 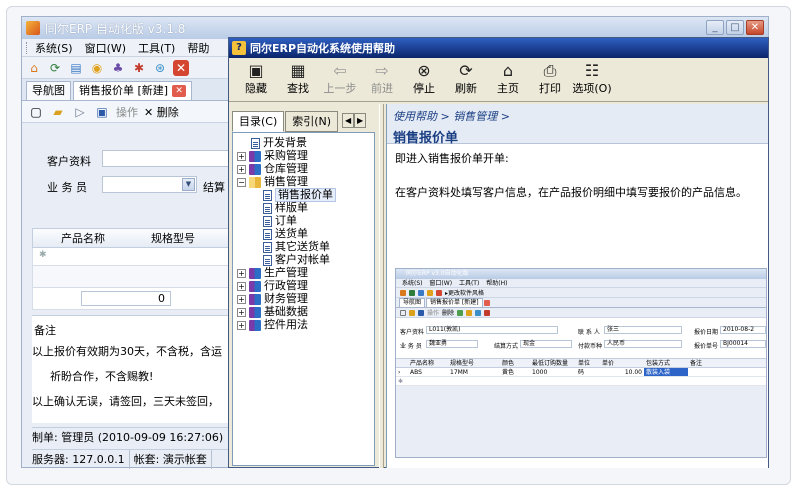 I want to click on shot-doc-toolbar: 操作 删除, so click(x=581, y=313).